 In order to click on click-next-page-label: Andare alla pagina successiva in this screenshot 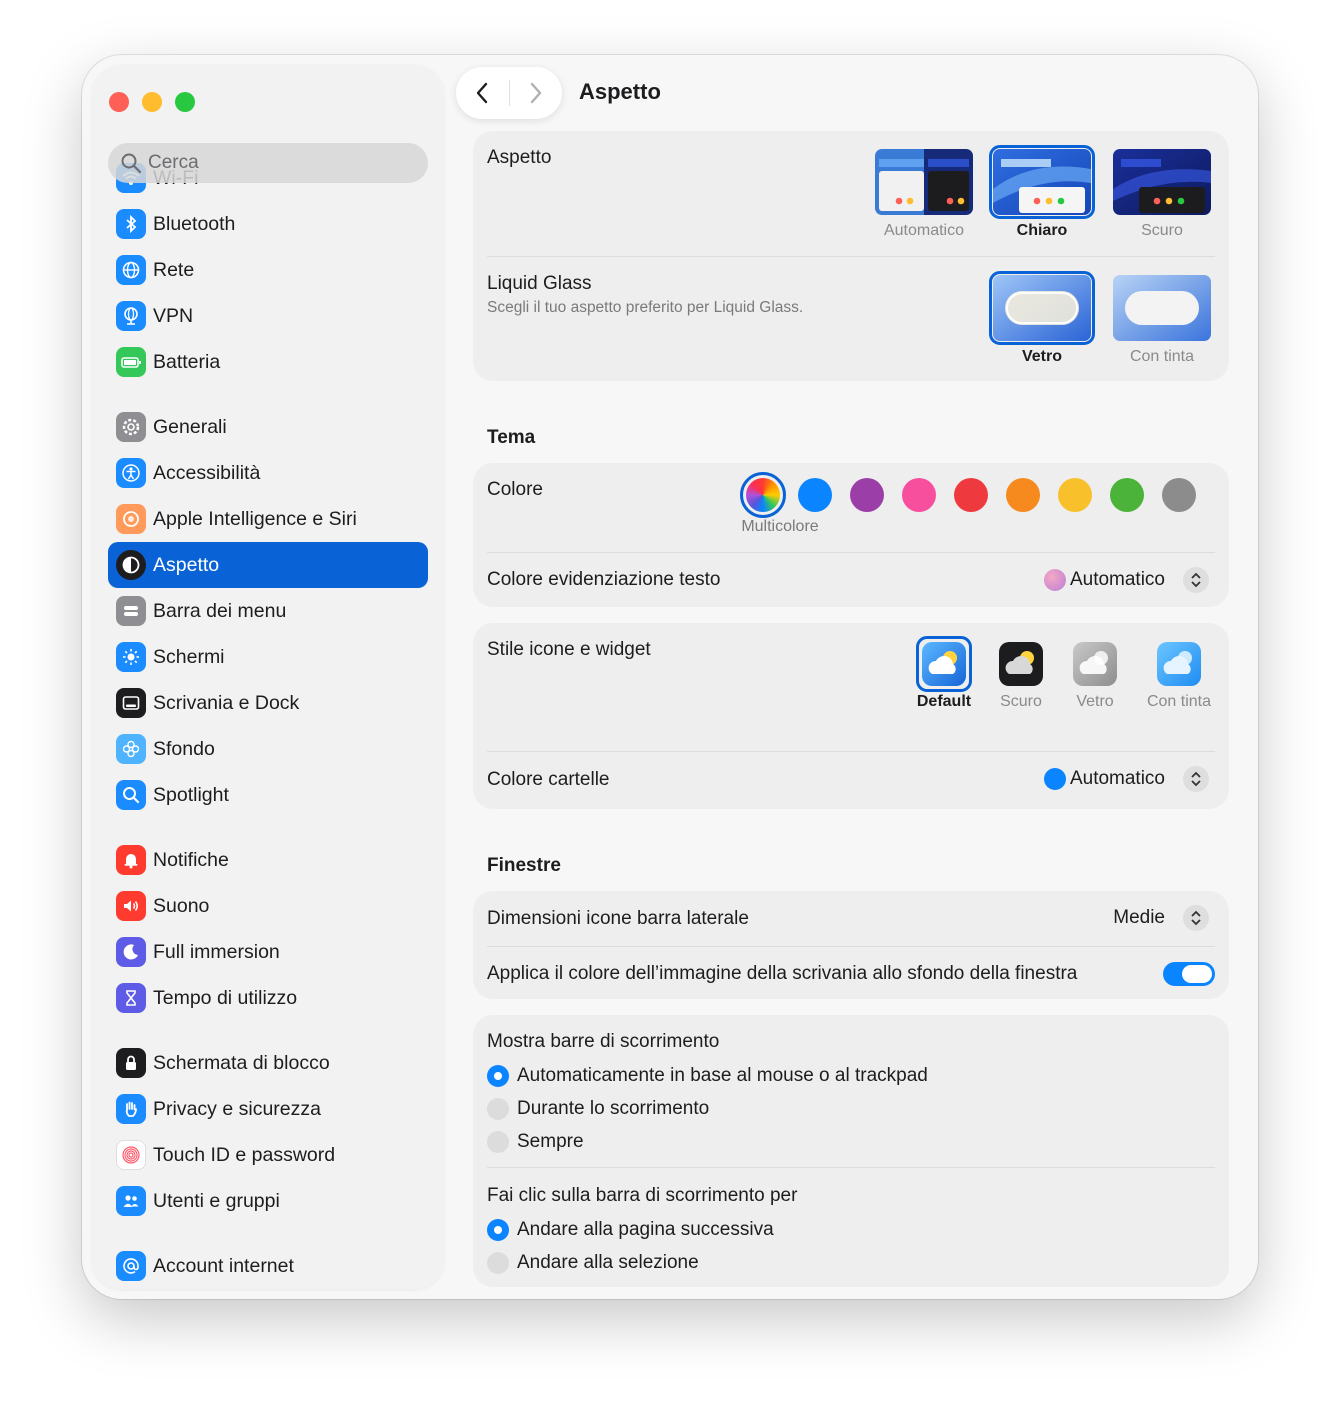, I will do `click(645, 1229)`.